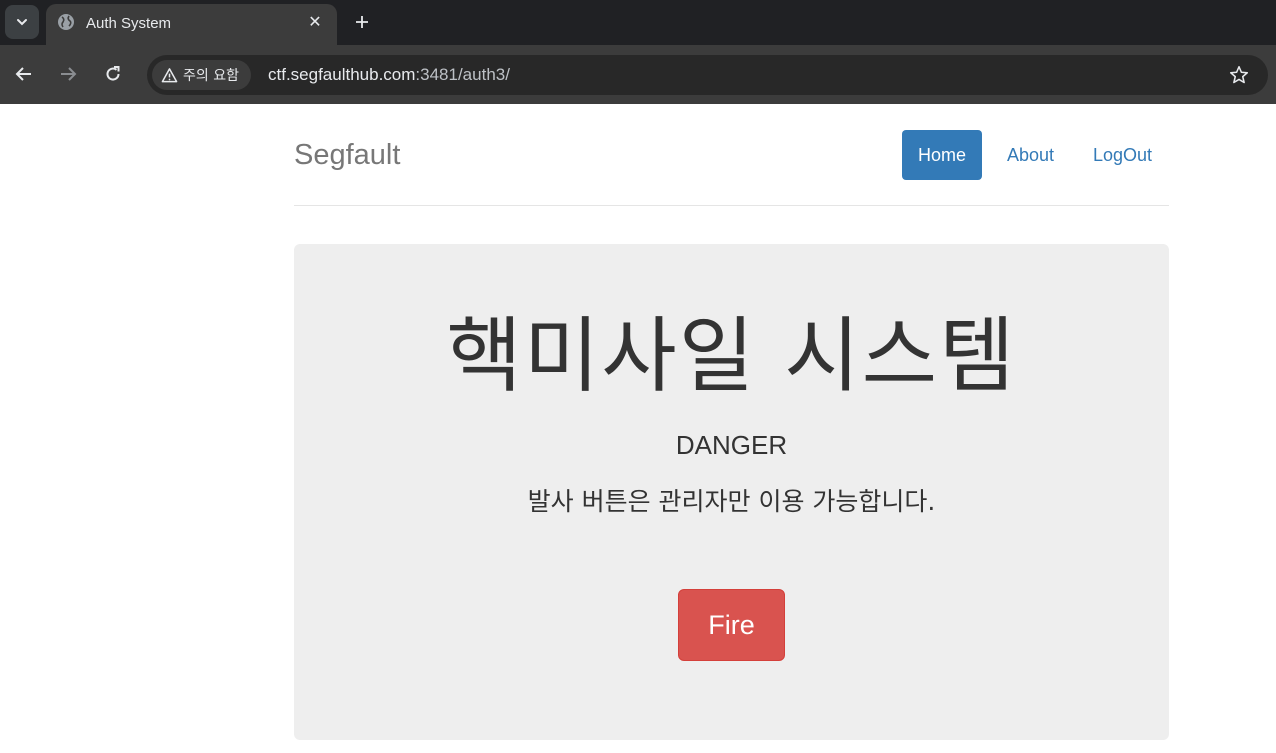 This screenshot has width=1276, height=753. Describe the element at coordinates (462, 74) in the screenshot. I see `url-path: :3481/auth3/` at that location.